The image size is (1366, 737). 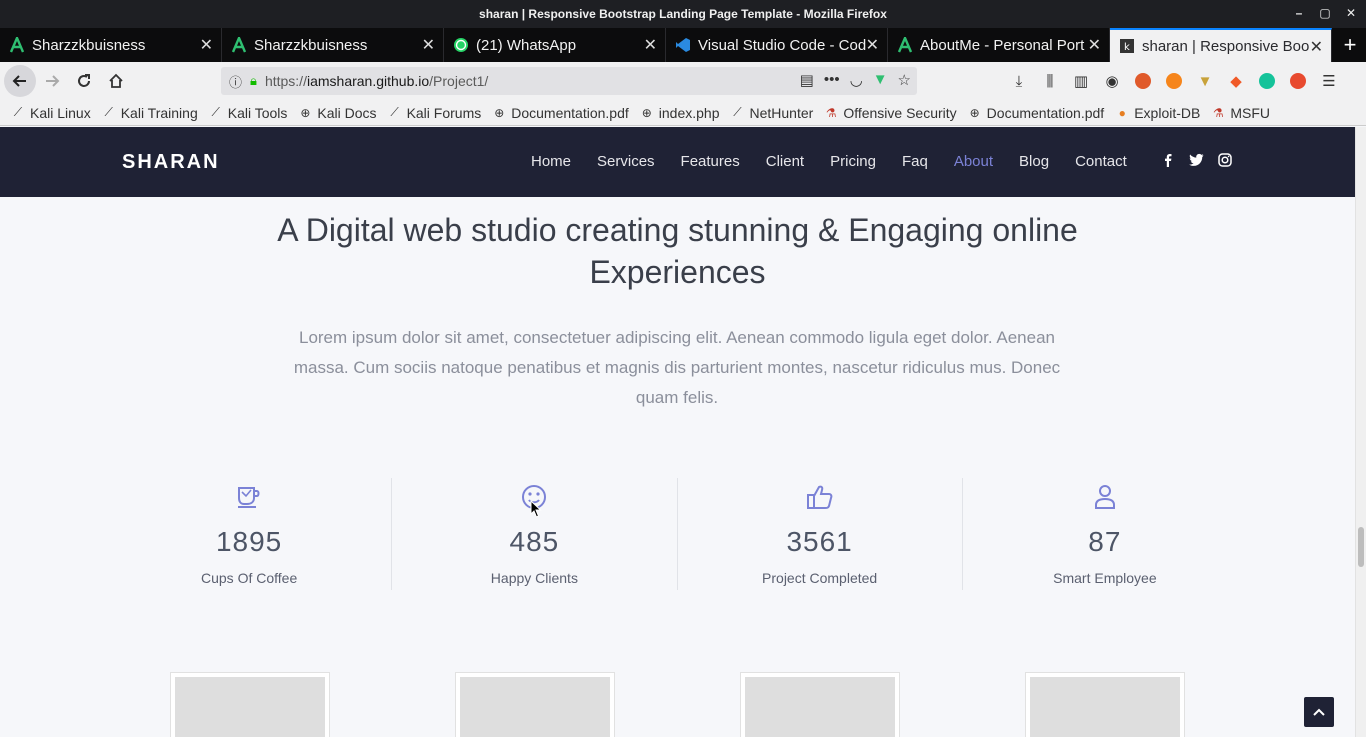 What do you see at coordinates (1196, 161) in the screenshot?
I see `twitter-icon` at bounding box center [1196, 161].